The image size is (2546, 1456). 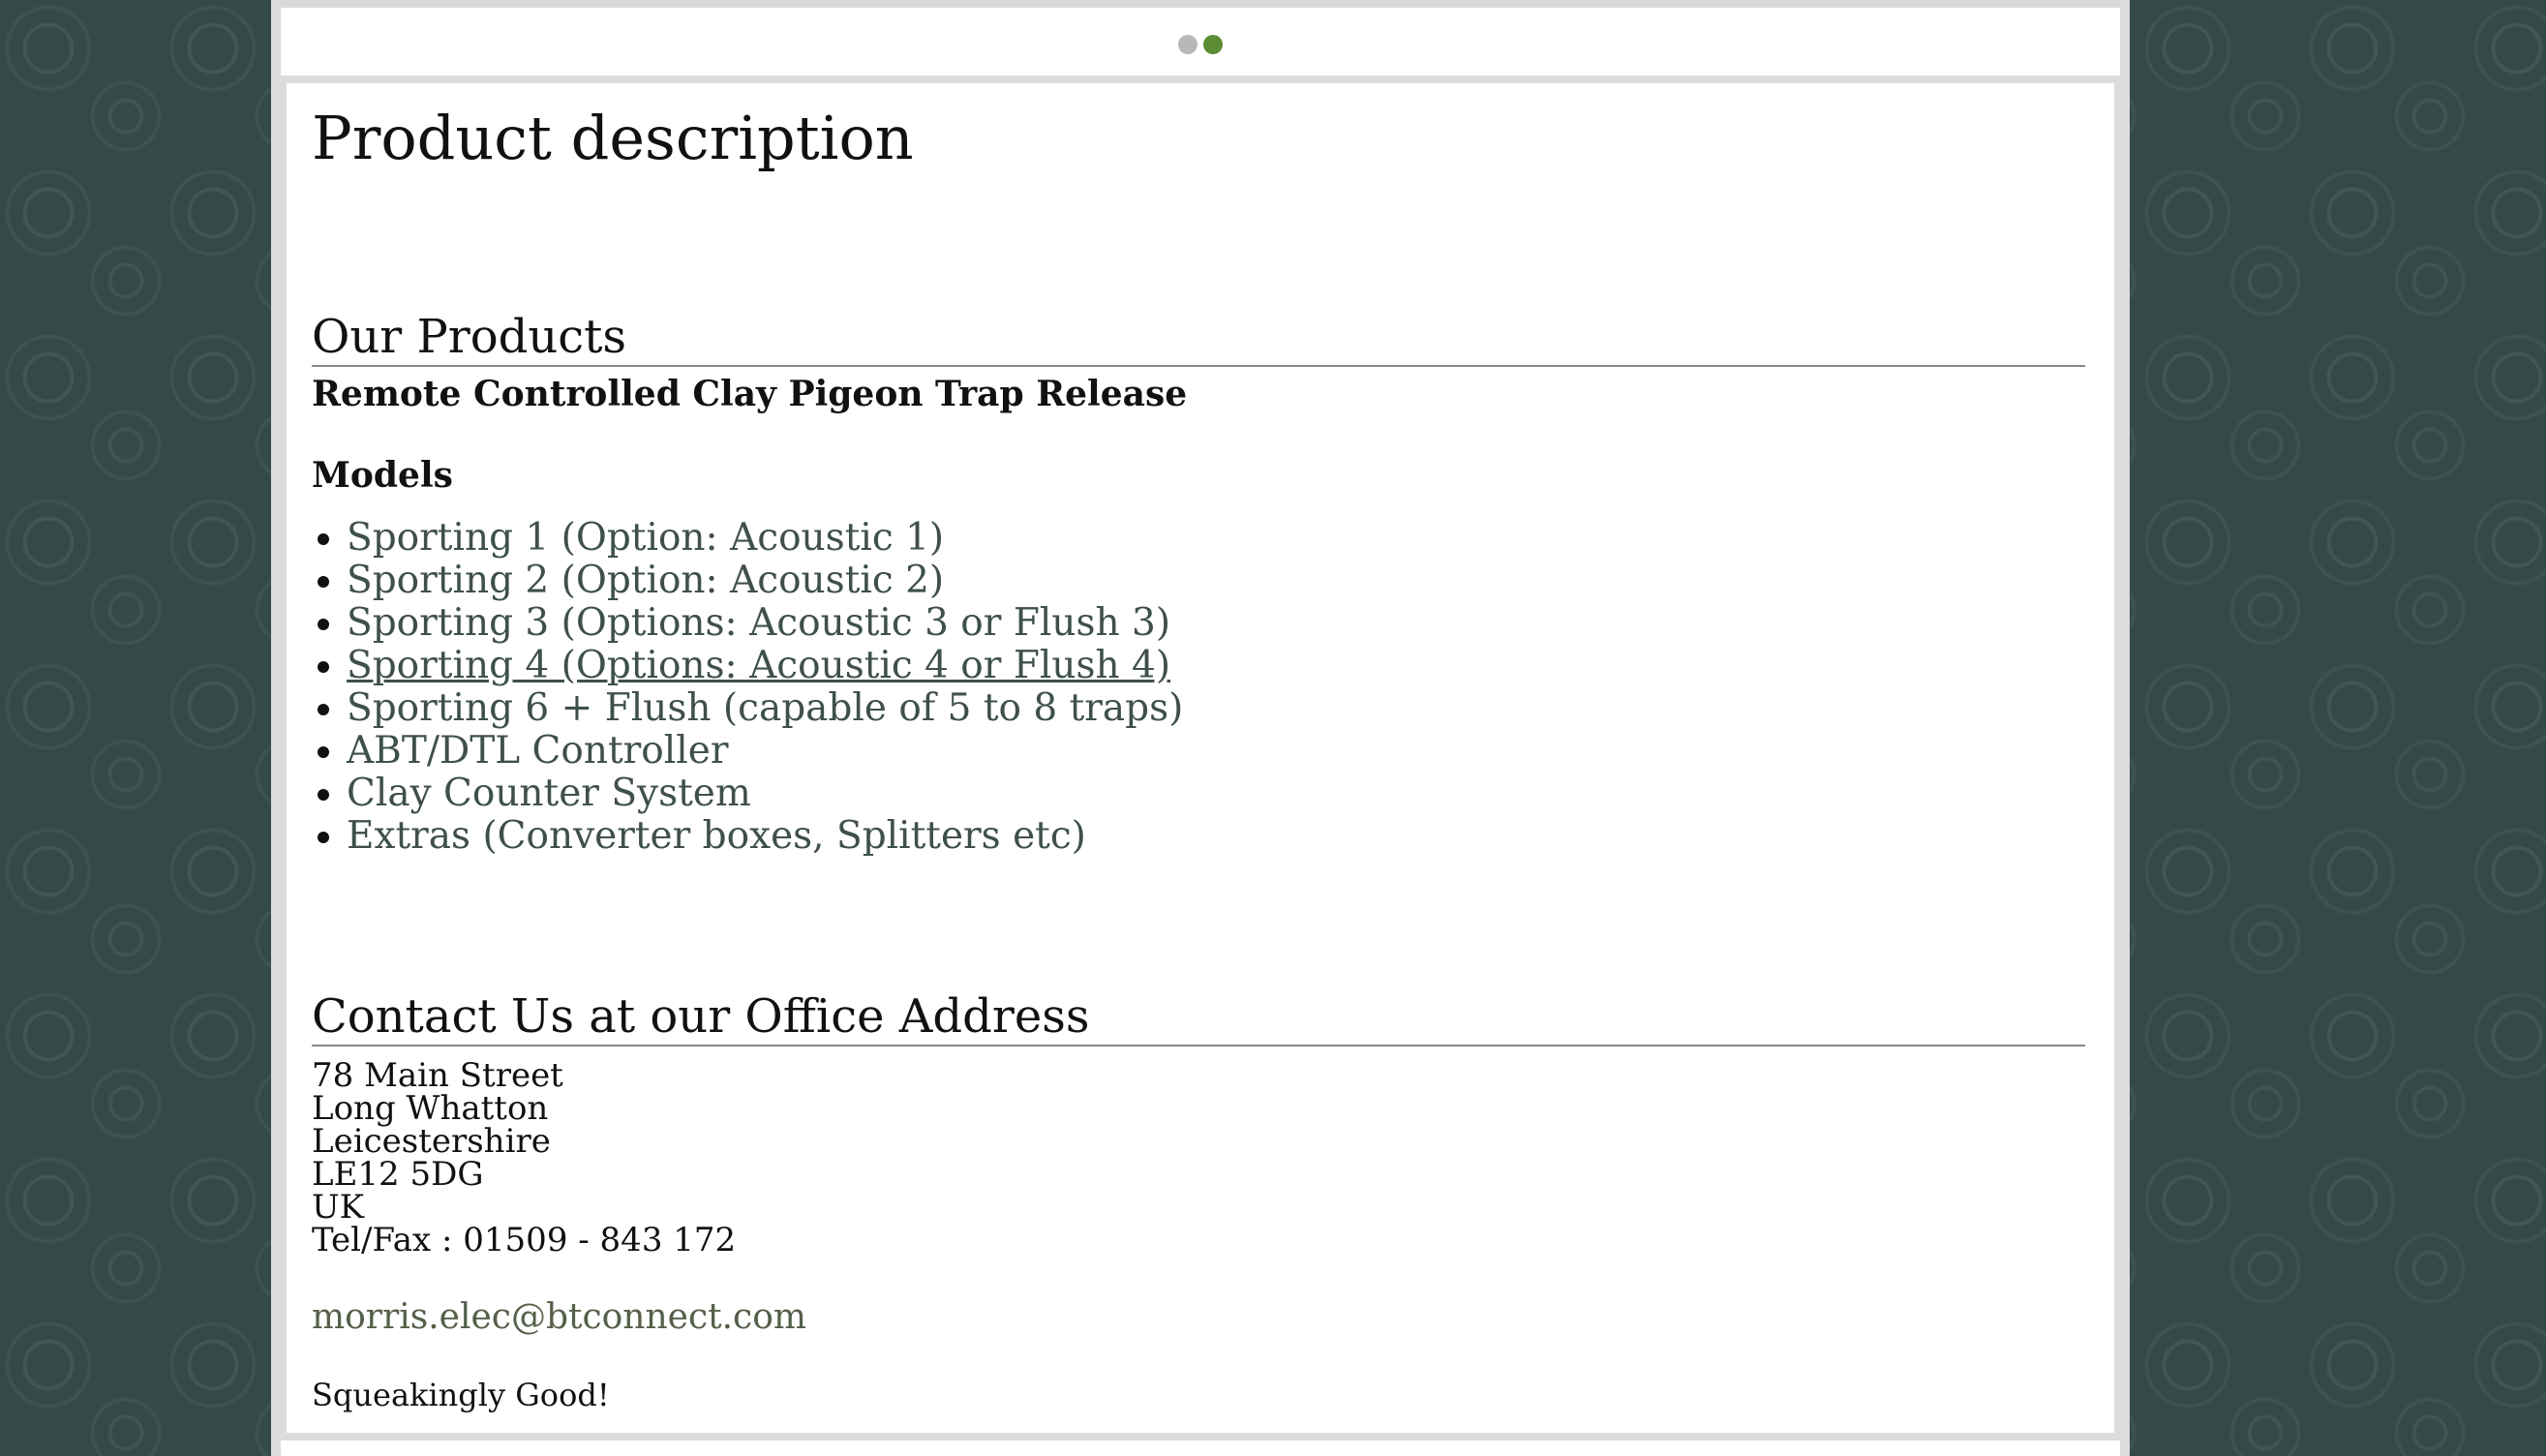 I want to click on model-link-abt-dtl: ABT/DTL Controller, so click(x=537, y=751).